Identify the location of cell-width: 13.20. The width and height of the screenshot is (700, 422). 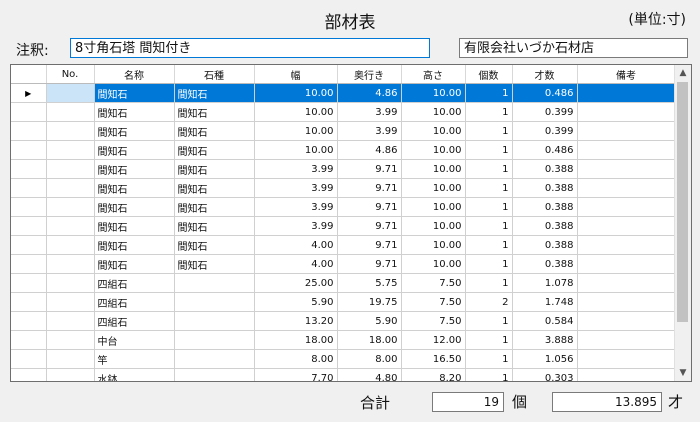
(296, 321).